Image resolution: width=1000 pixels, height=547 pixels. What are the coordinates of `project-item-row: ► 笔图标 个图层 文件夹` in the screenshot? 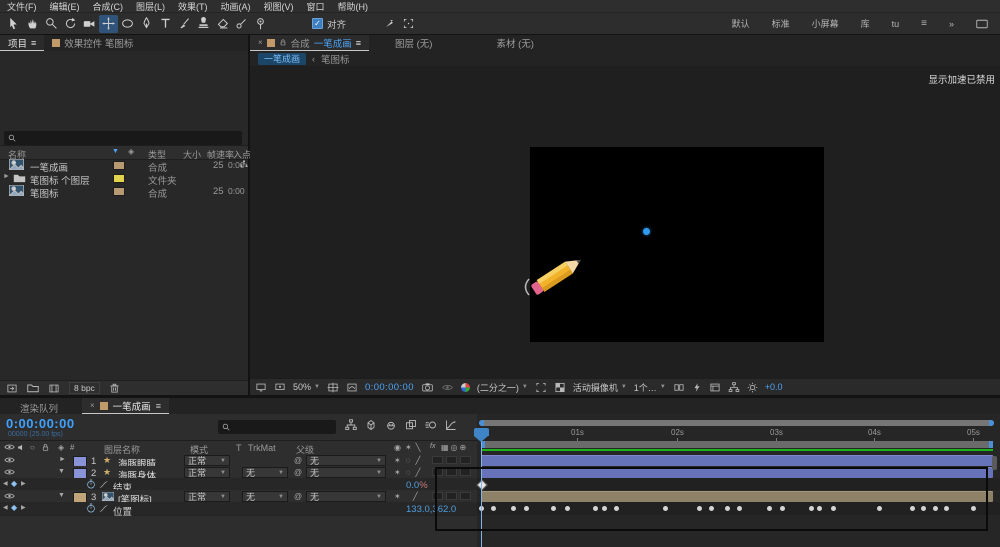 It's located at (124, 179).